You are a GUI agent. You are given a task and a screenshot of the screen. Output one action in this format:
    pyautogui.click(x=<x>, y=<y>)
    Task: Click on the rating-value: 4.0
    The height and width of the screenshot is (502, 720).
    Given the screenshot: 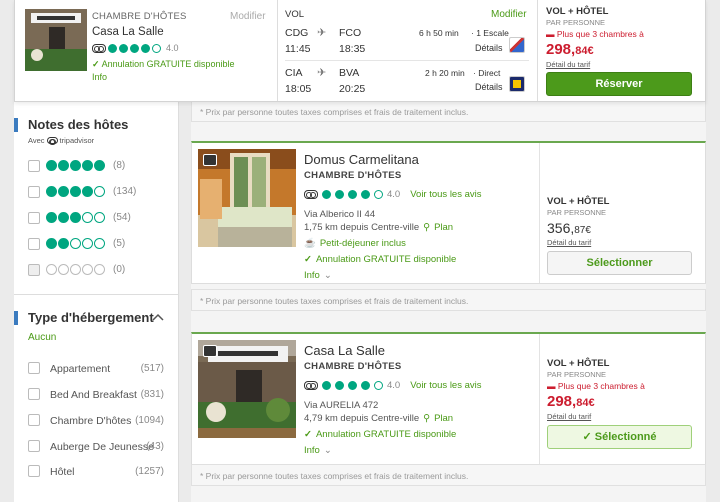 What is the action you would take?
    pyautogui.click(x=394, y=194)
    